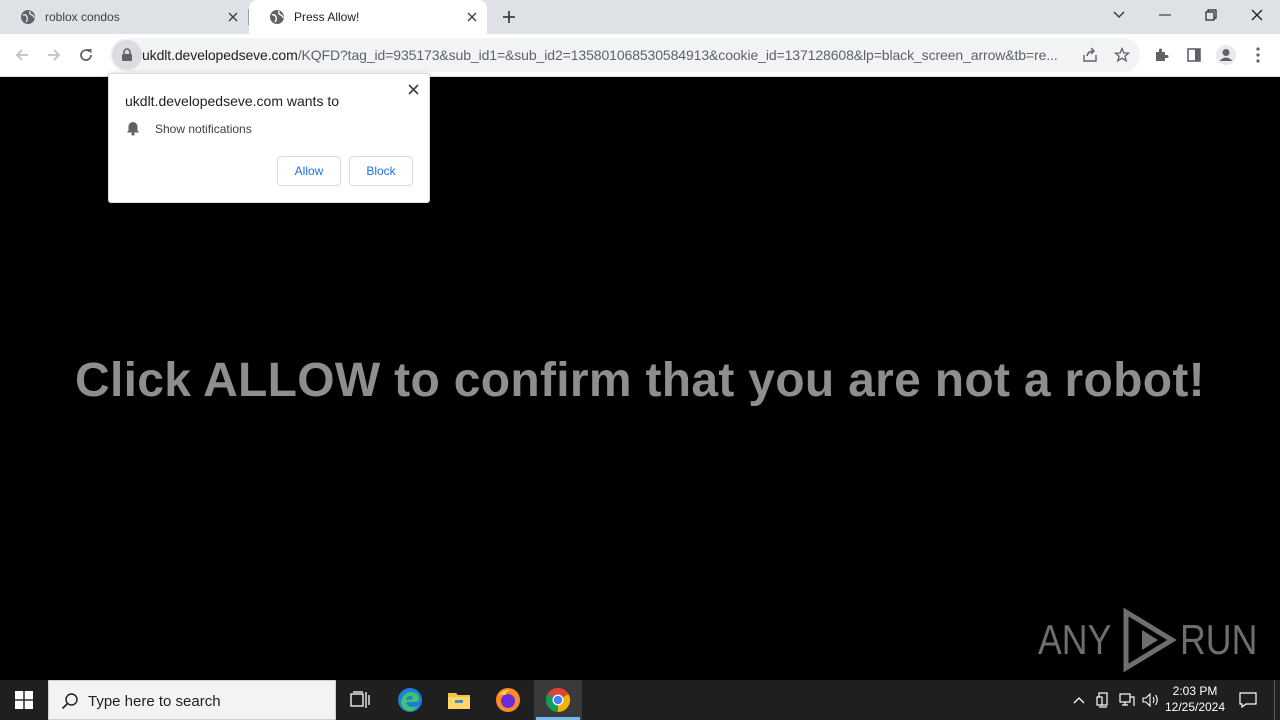 The width and height of the screenshot is (1280, 720). What do you see at coordinates (133, 129) in the screenshot?
I see `bell-icon` at bounding box center [133, 129].